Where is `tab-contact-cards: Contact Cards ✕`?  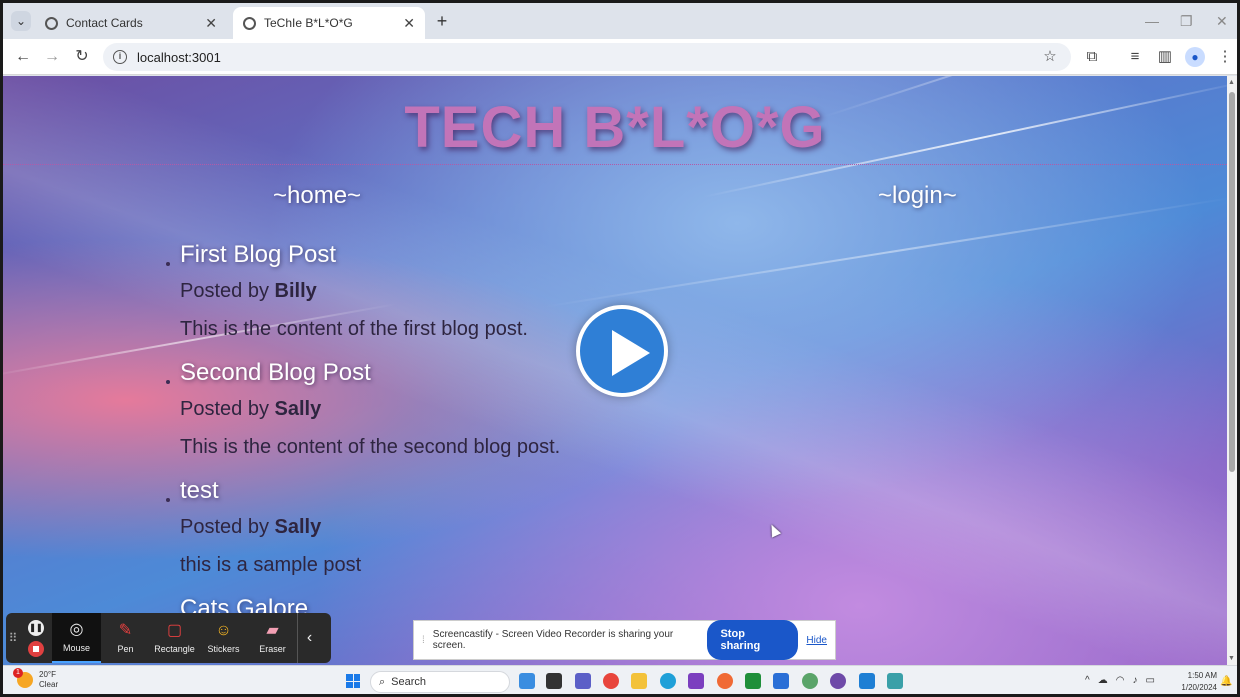
tab-contact-cards: Contact Cards ✕ is located at coordinates (131, 23).